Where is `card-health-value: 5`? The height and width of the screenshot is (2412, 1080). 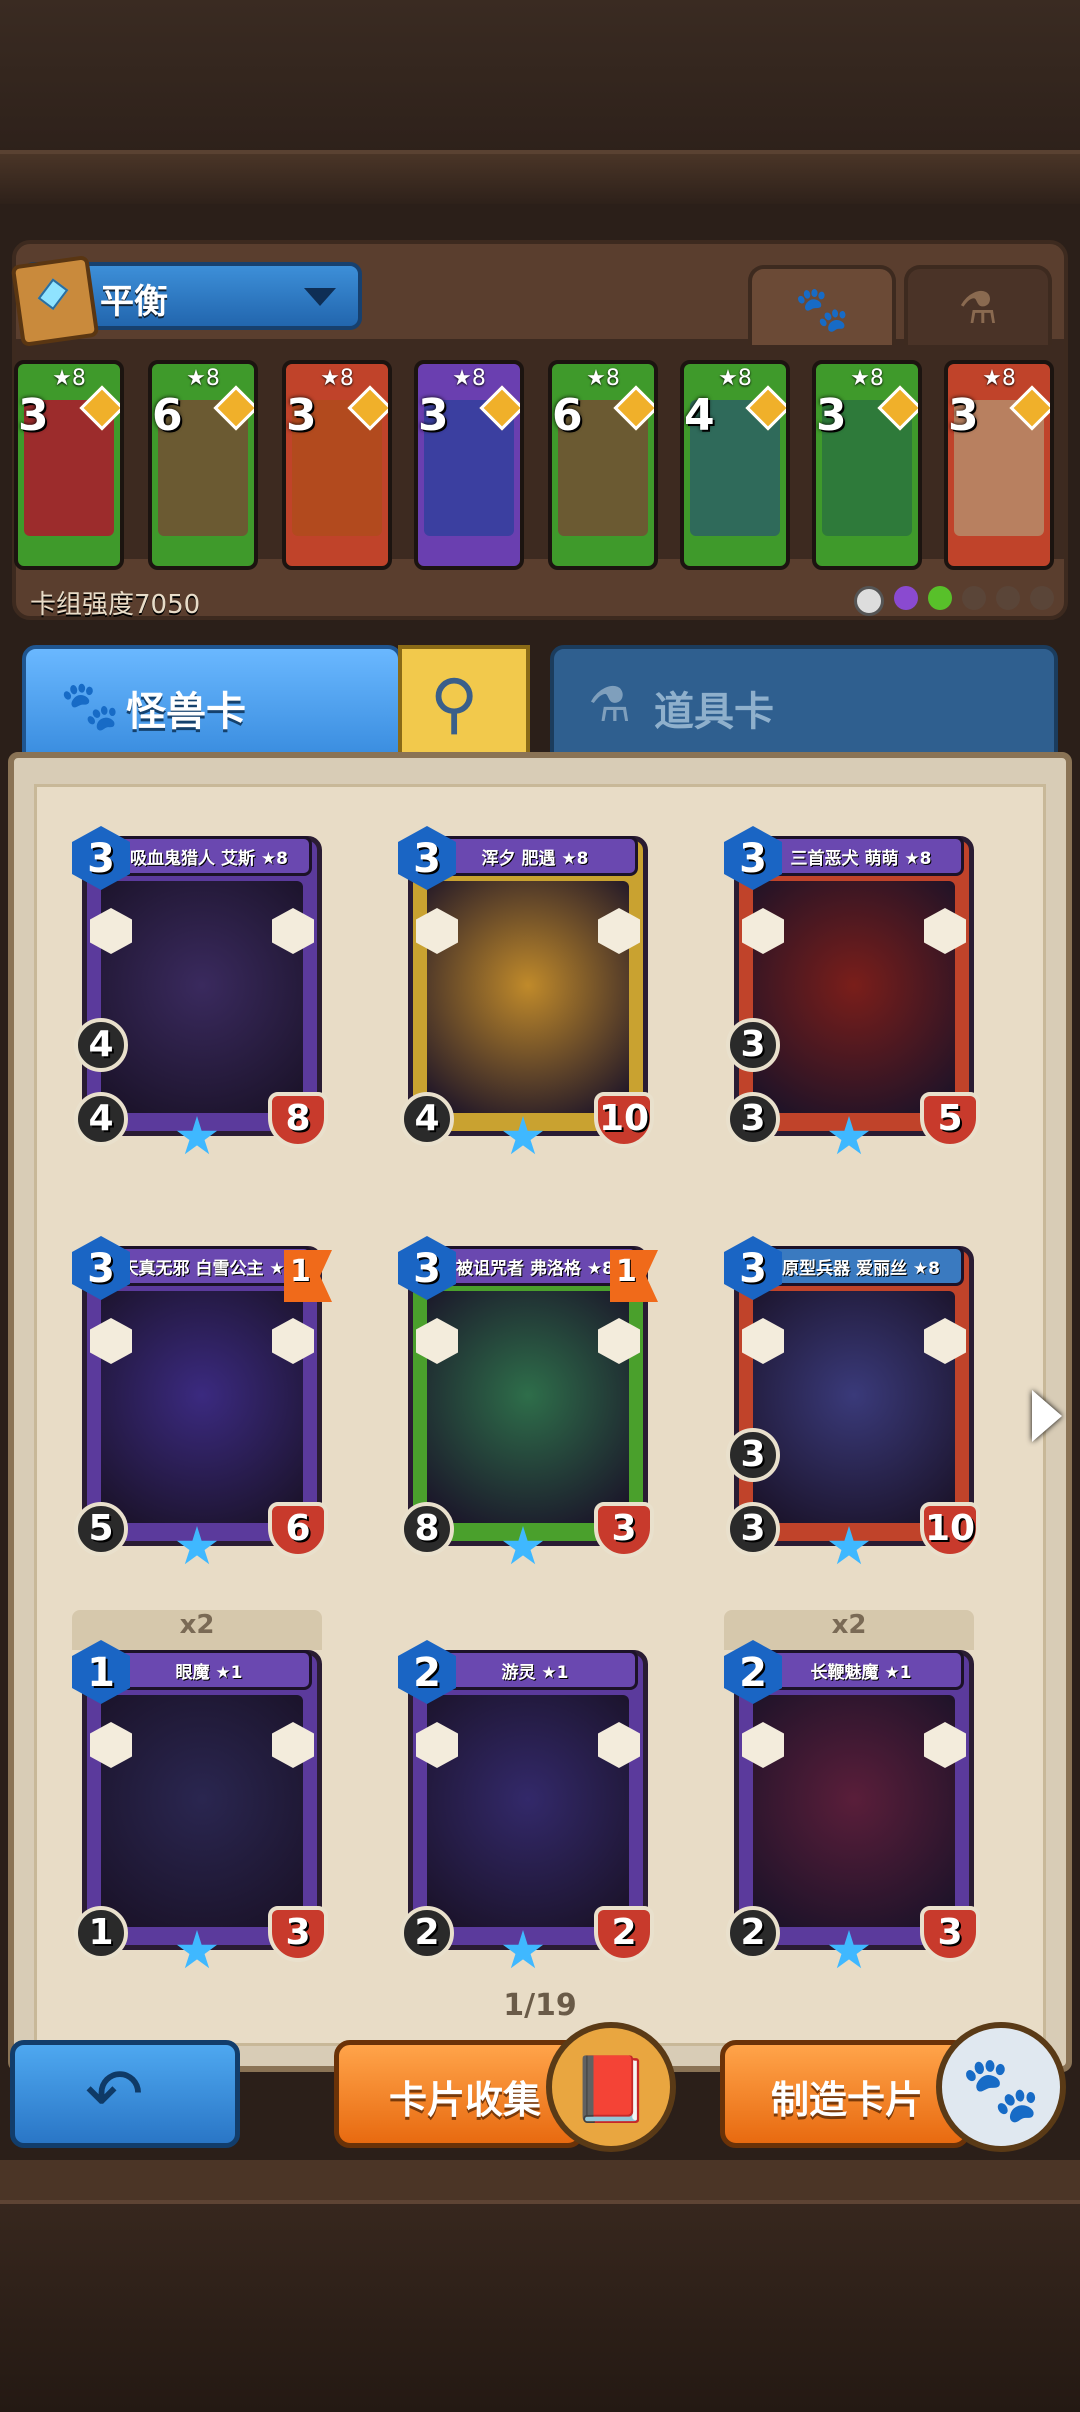 card-health-value: 5 is located at coordinates (950, 1118).